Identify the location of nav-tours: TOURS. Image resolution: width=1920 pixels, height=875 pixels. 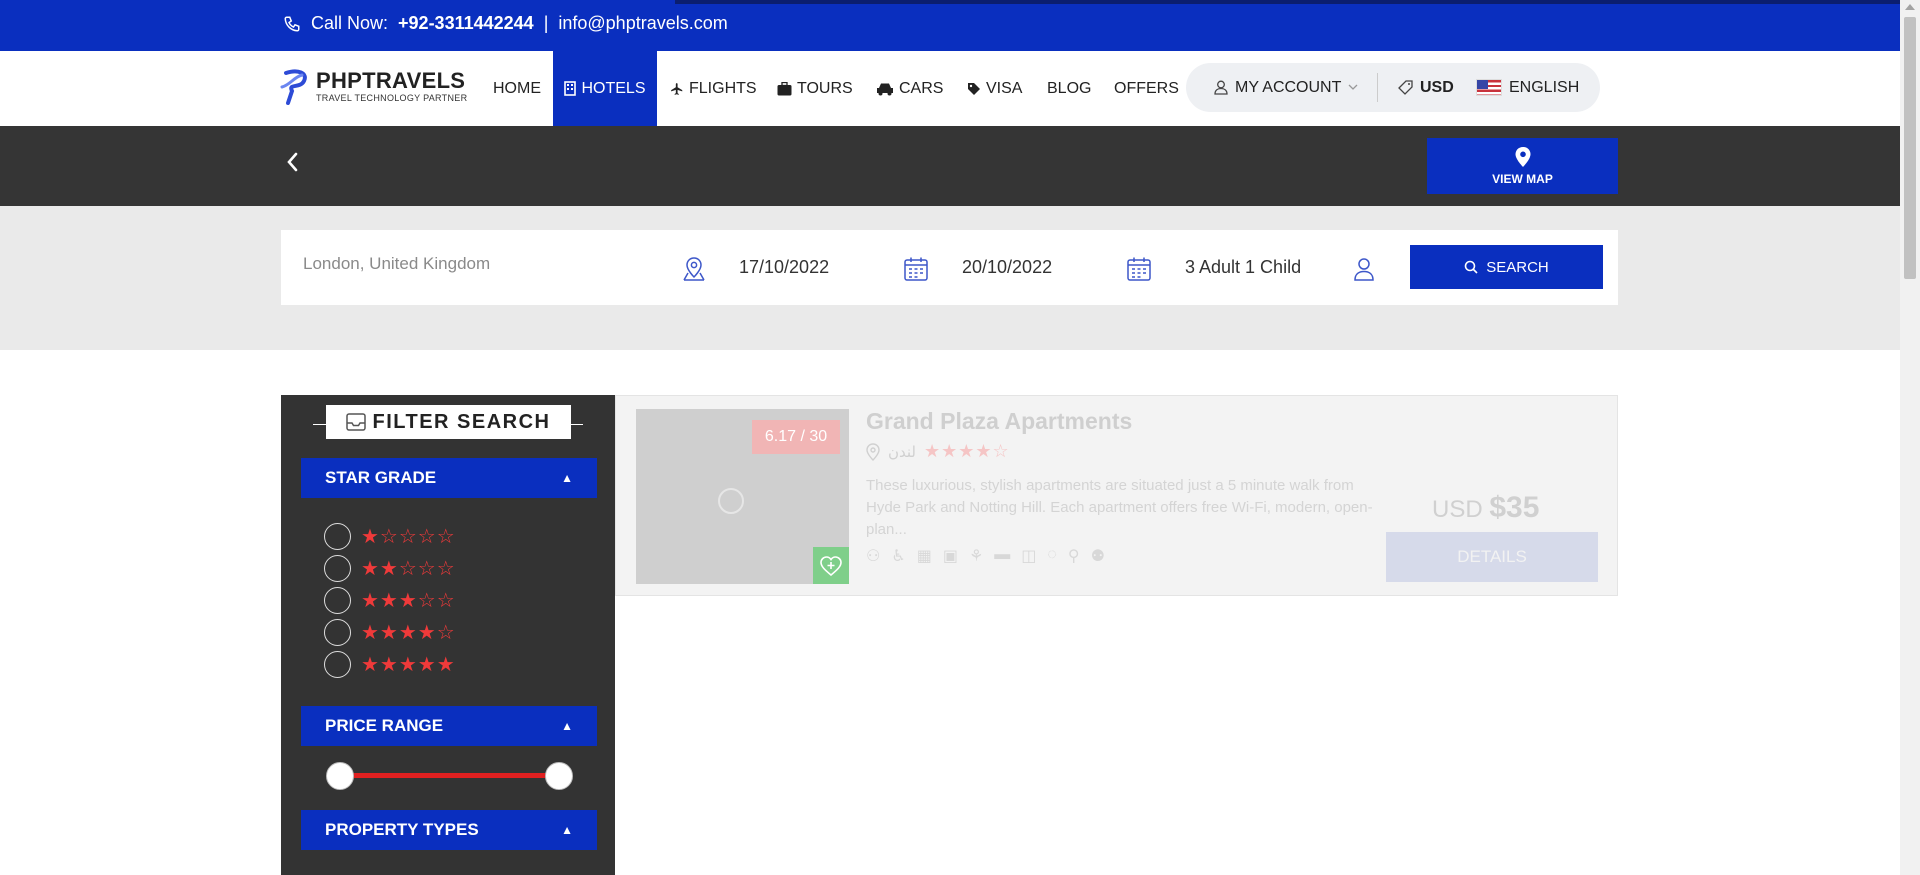
(815, 88).